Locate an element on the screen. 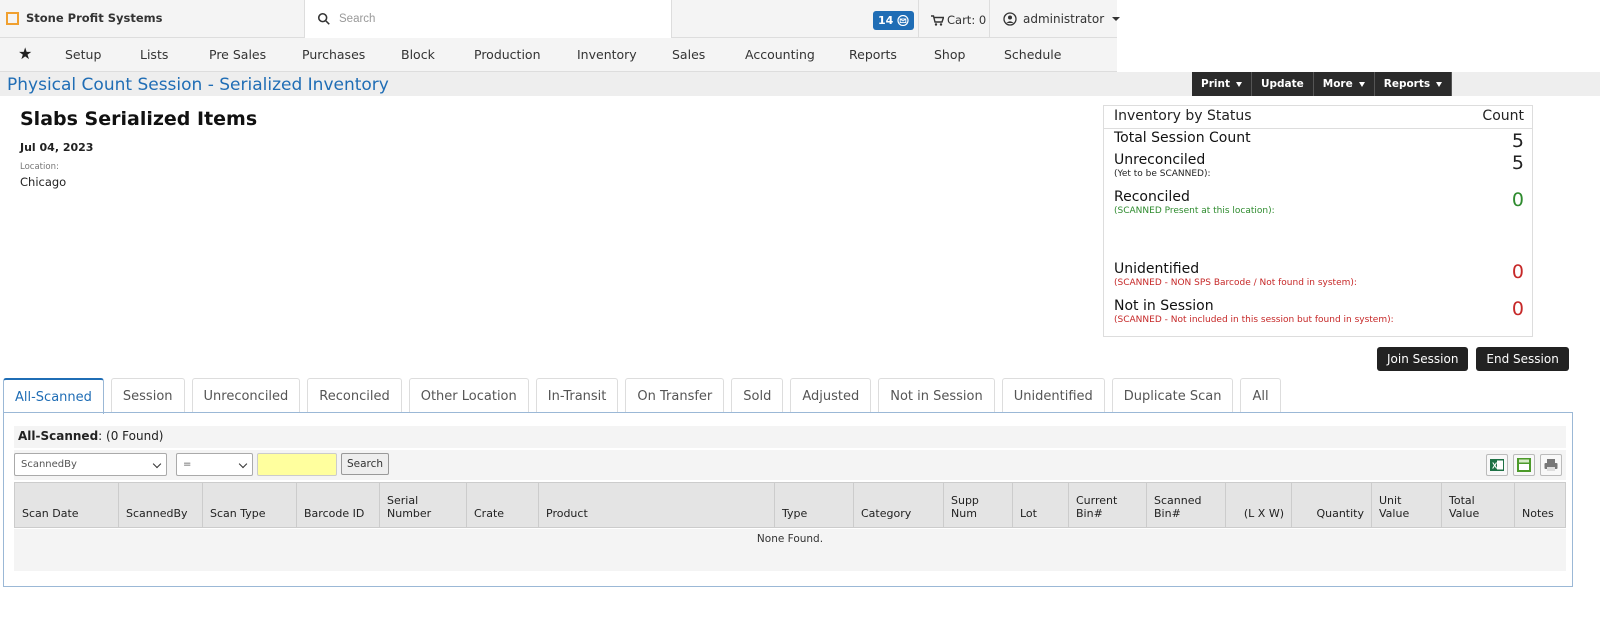 The width and height of the screenshot is (1600, 638). nav-item-shop: Shop is located at coordinates (949, 54).